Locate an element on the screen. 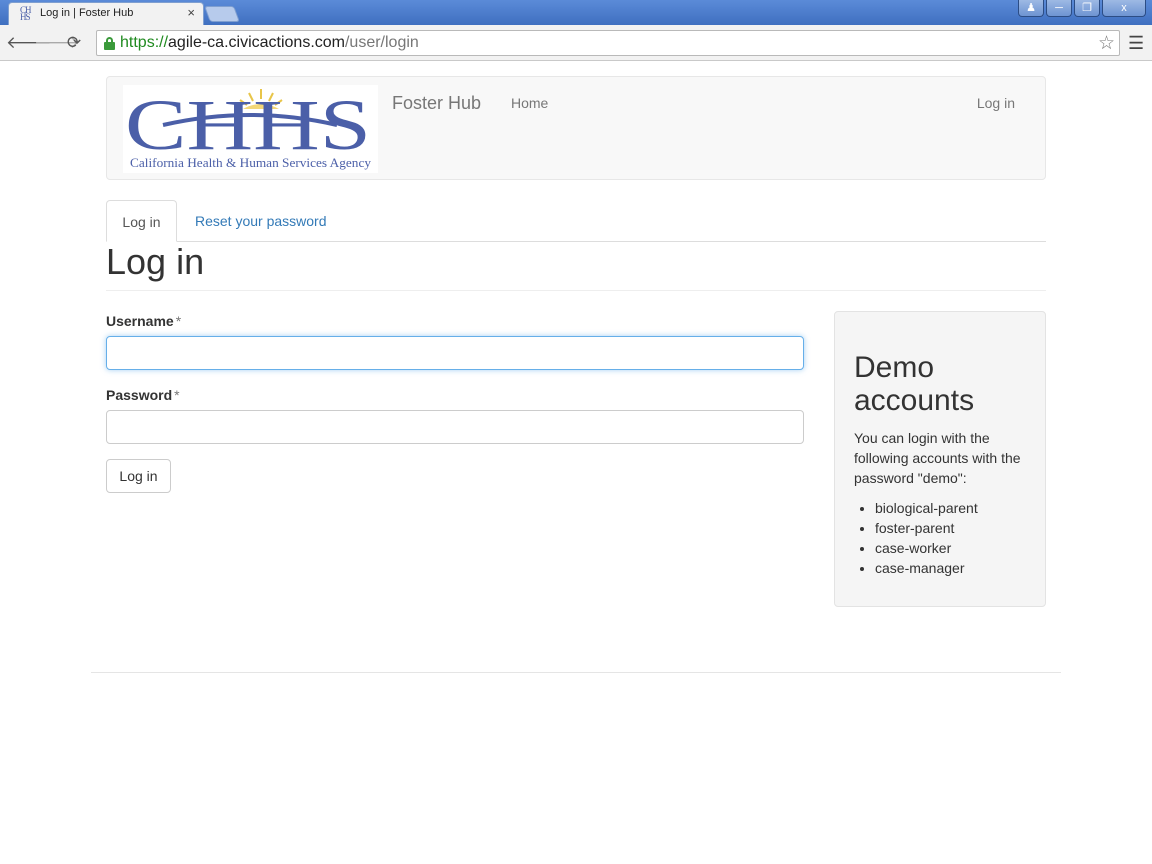  list-item: case-manager is located at coordinates (926, 568).